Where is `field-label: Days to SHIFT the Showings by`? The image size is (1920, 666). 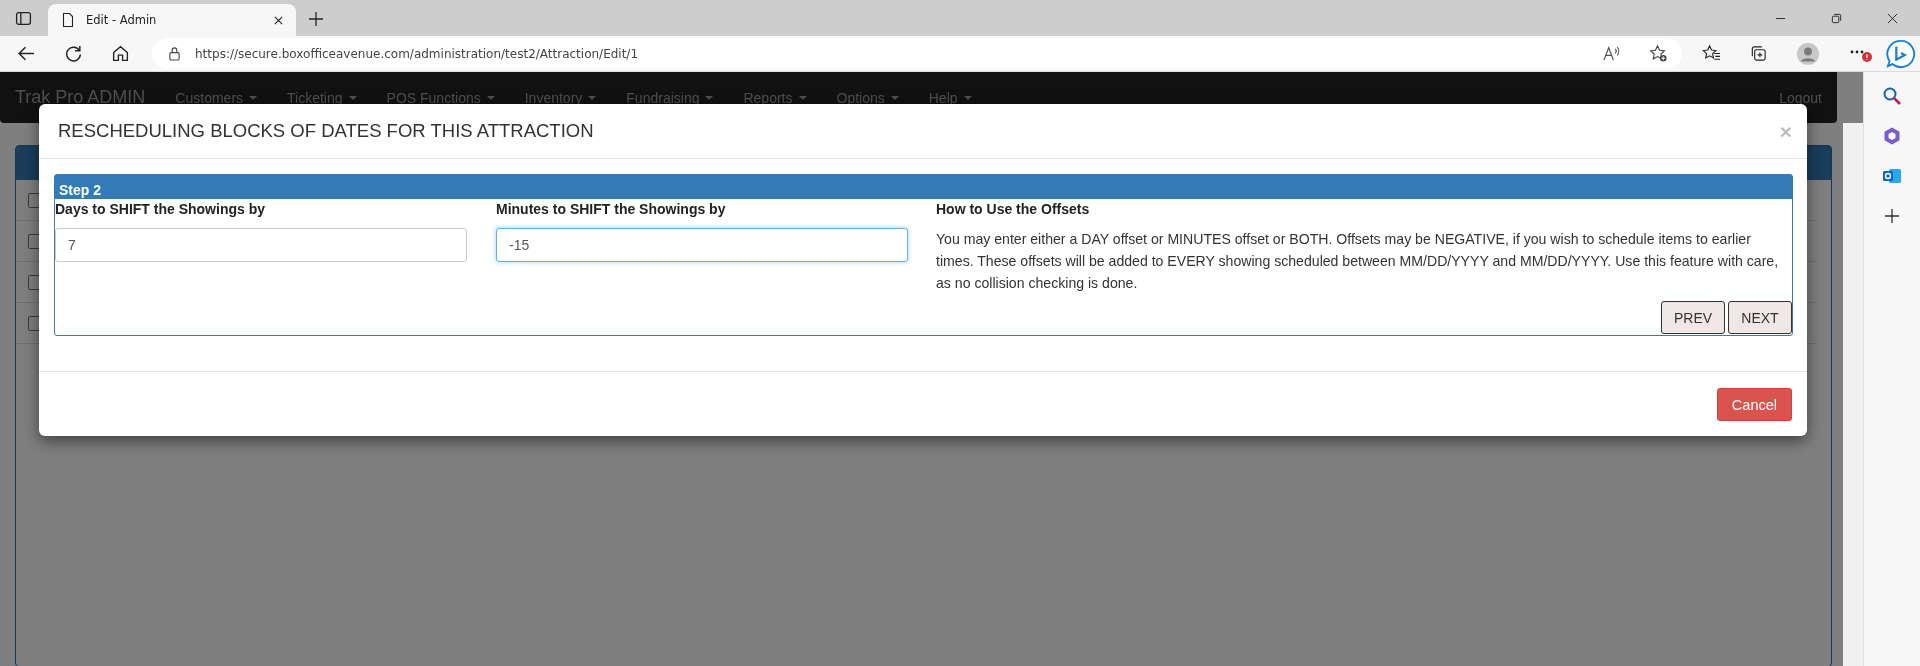 field-label: Days to SHIFT the Showings by is located at coordinates (161, 210).